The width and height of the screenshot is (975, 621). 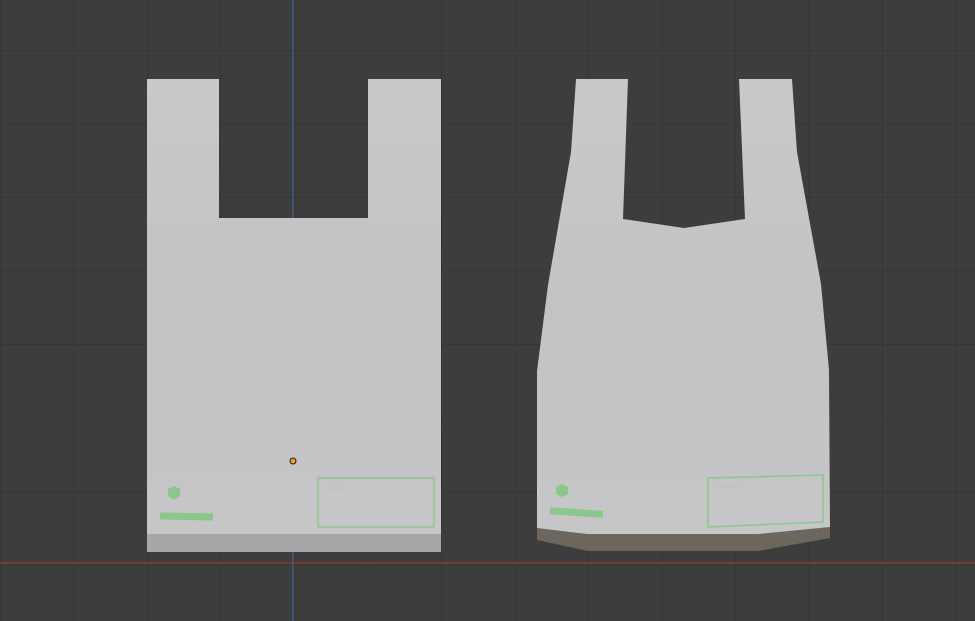 I want to click on object-origin-dot, so click(x=293, y=461).